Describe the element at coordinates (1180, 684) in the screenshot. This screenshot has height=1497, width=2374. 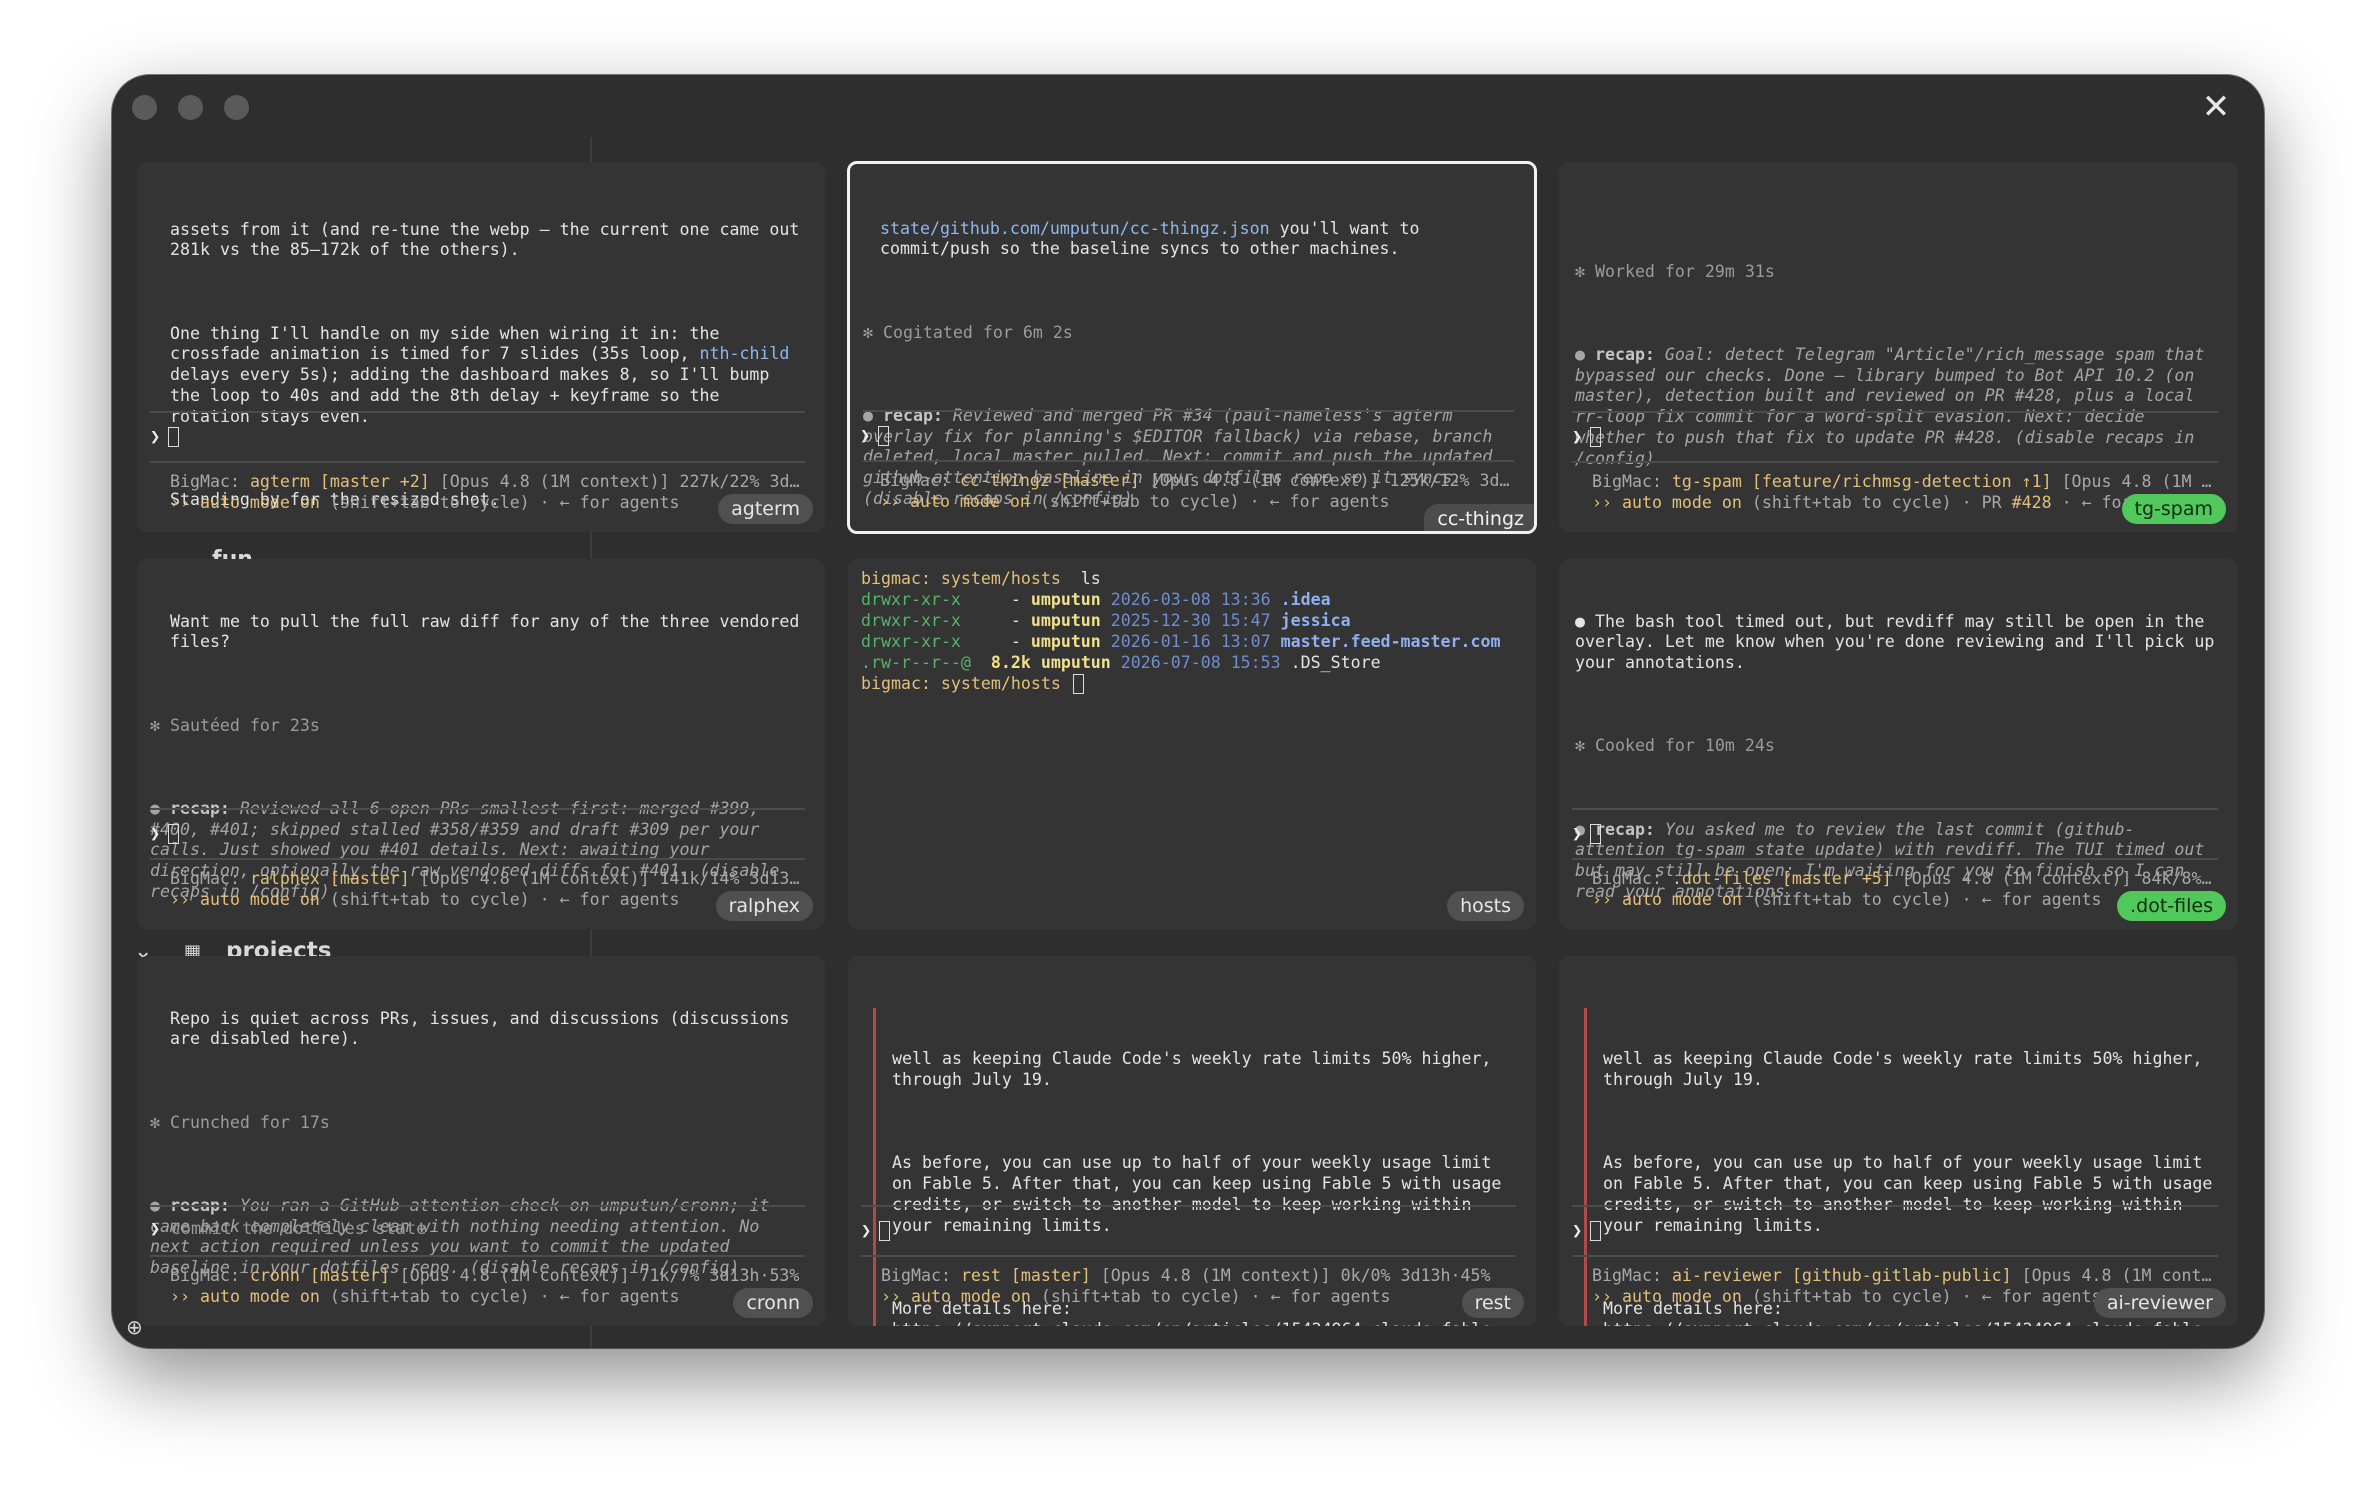
I see `shell-prompt-line: bigmac: system/hosts` at that location.